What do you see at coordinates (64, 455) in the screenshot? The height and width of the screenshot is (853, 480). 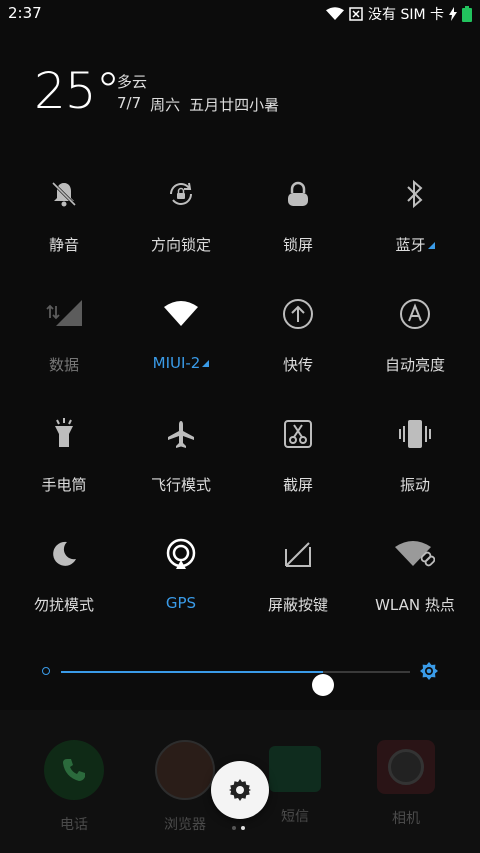 I see `tile-flashlight: 手电筒` at bounding box center [64, 455].